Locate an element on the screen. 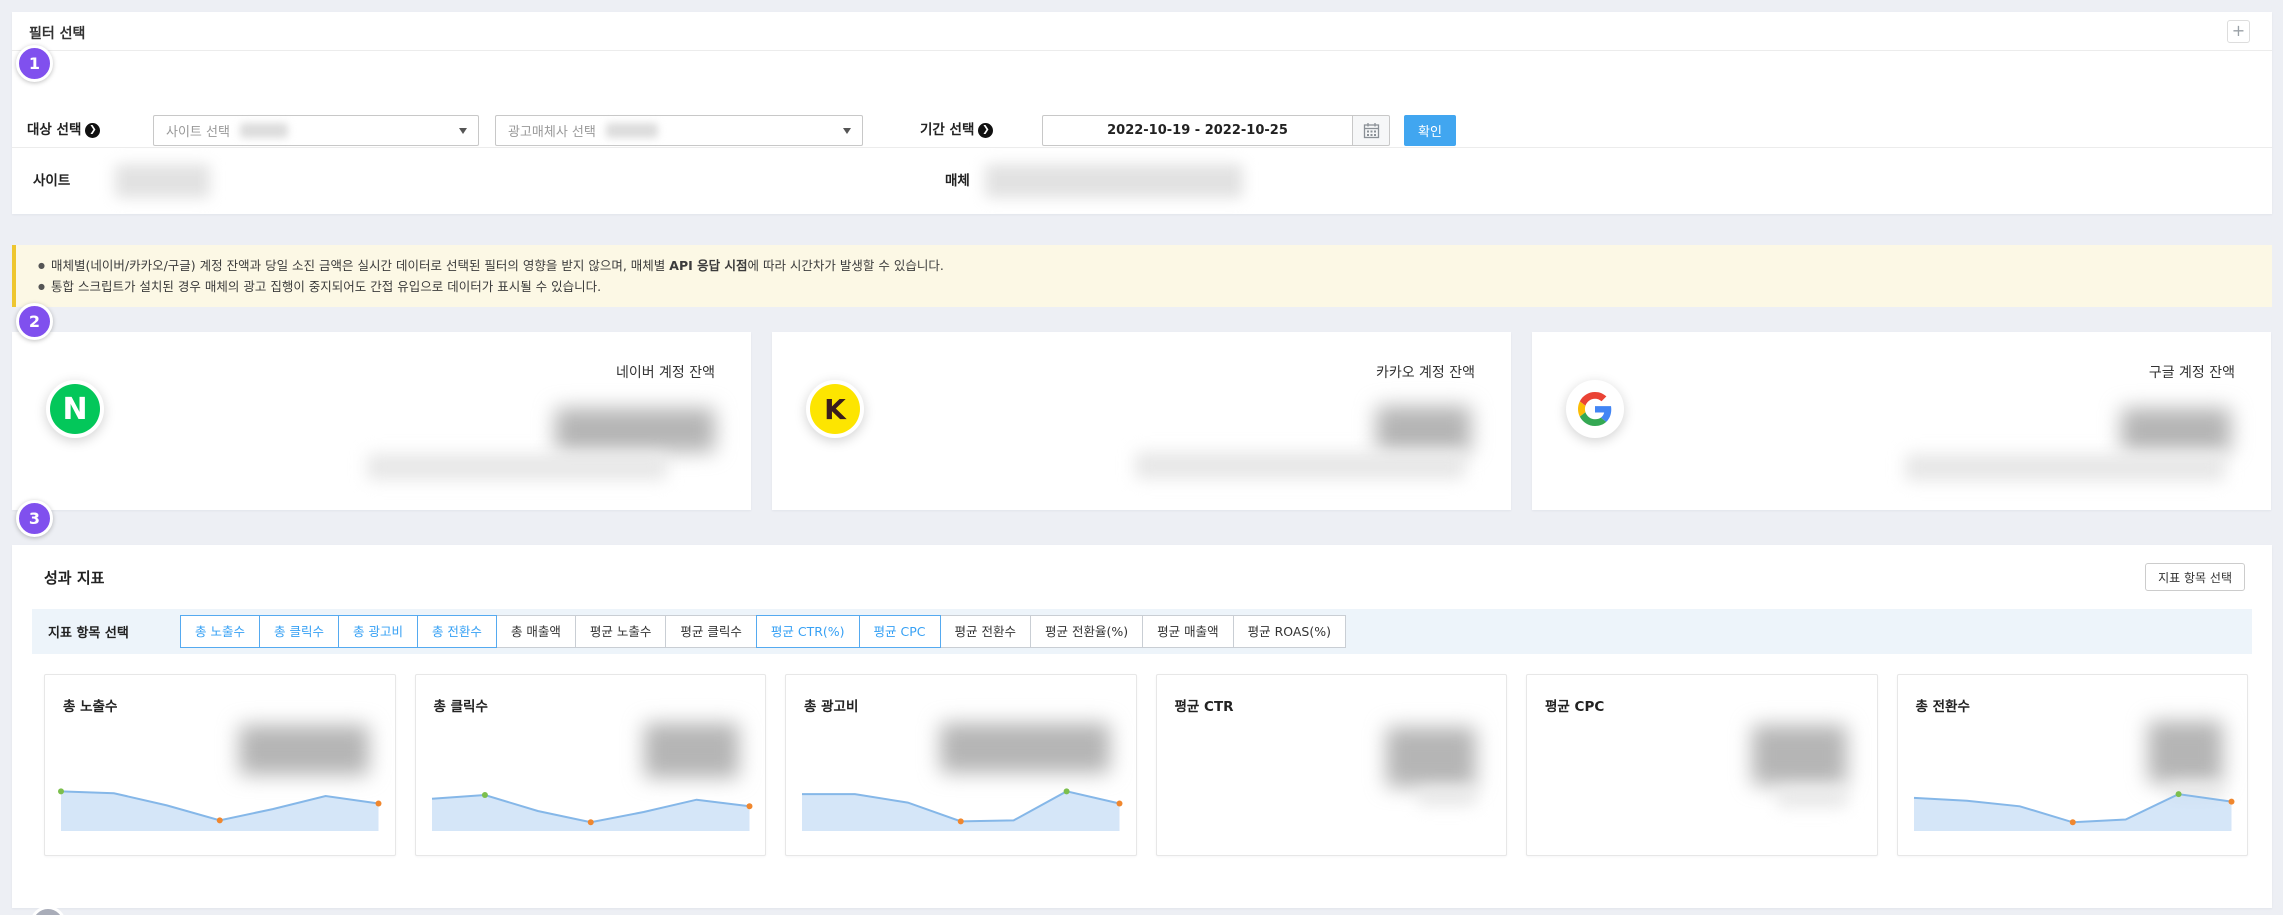 This screenshot has width=2283, height=915. step-3-badge: 3 is located at coordinates (34, 518).